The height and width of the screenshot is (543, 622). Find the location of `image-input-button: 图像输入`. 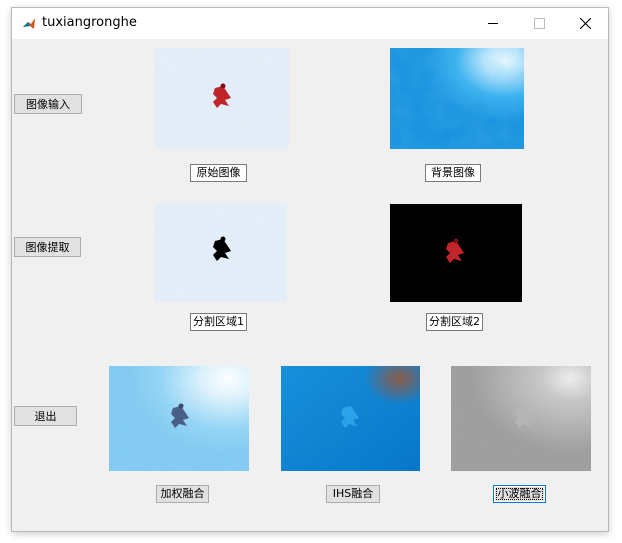

image-input-button: 图像输入 is located at coordinates (48, 104).